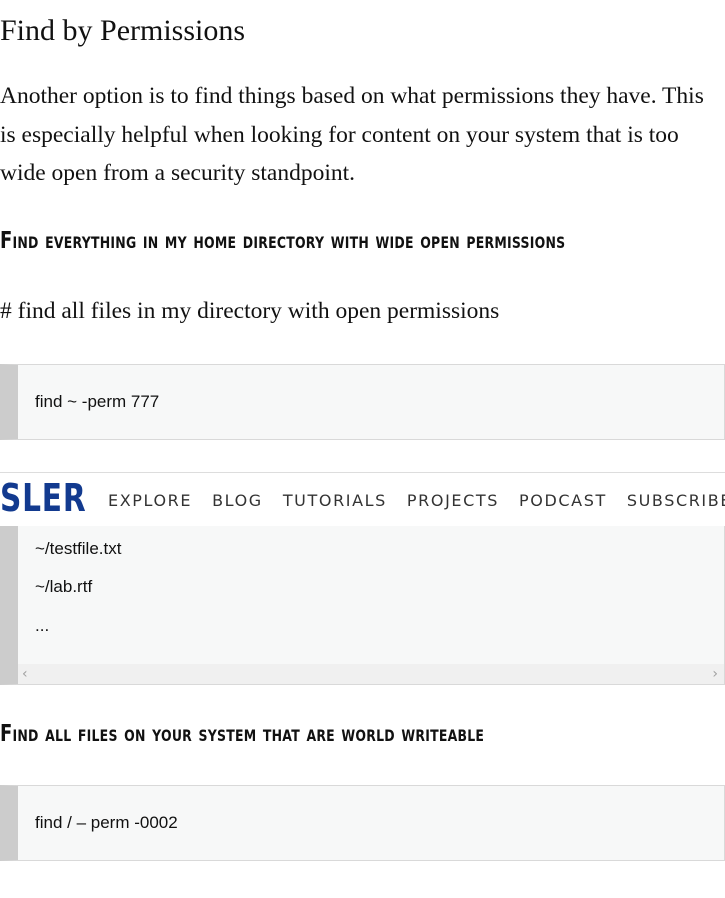 The image size is (725, 898). Describe the element at coordinates (715, 674) in the screenshot. I see `chevron-right-icon: ›` at that location.